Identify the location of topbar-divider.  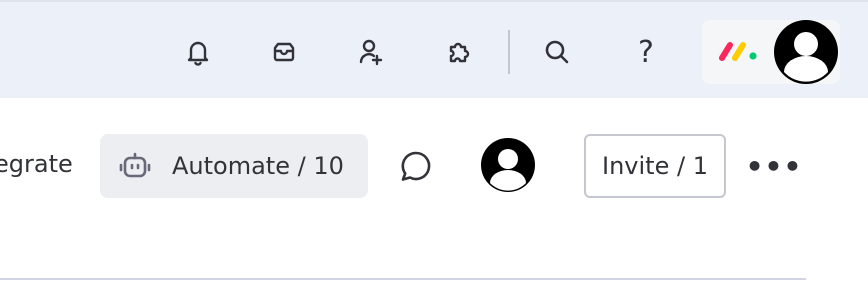
(509, 52).